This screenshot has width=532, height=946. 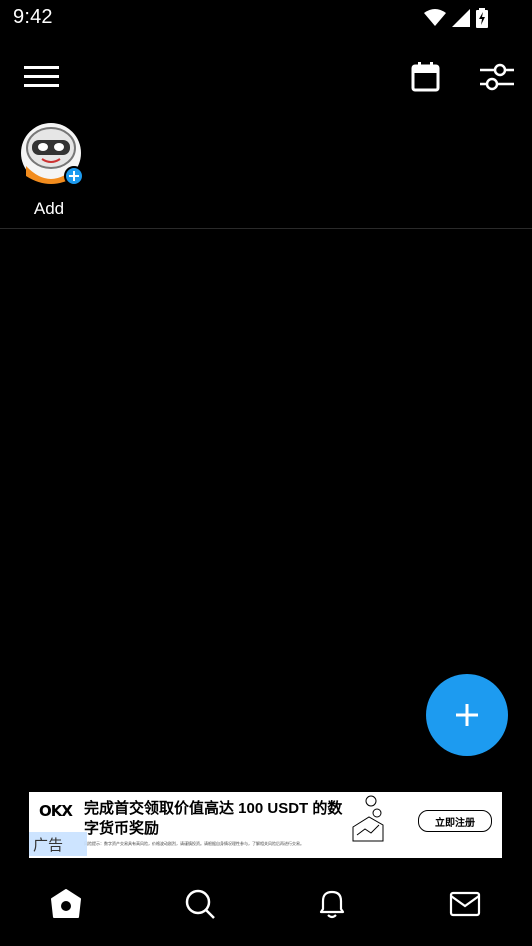 I want to click on search-icon, so click(x=200, y=904).